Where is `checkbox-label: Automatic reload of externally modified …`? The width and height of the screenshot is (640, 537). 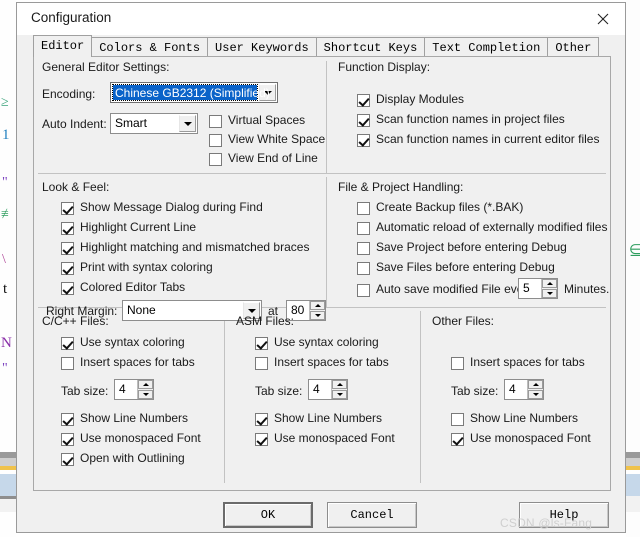
checkbox-label: Automatic reload of externally modified … is located at coordinates (492, 227).